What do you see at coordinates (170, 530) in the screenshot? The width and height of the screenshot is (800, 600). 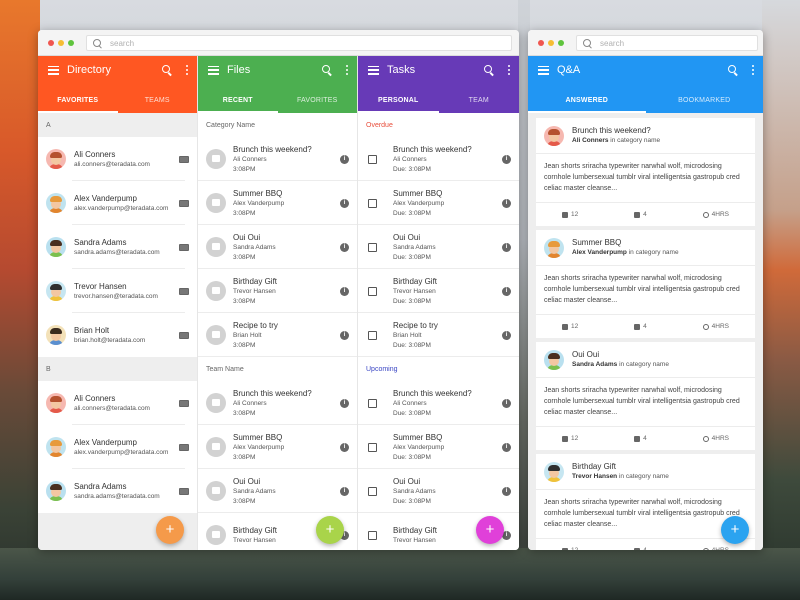 I see `add-contact-button: +` at bounding box center [170, 530].